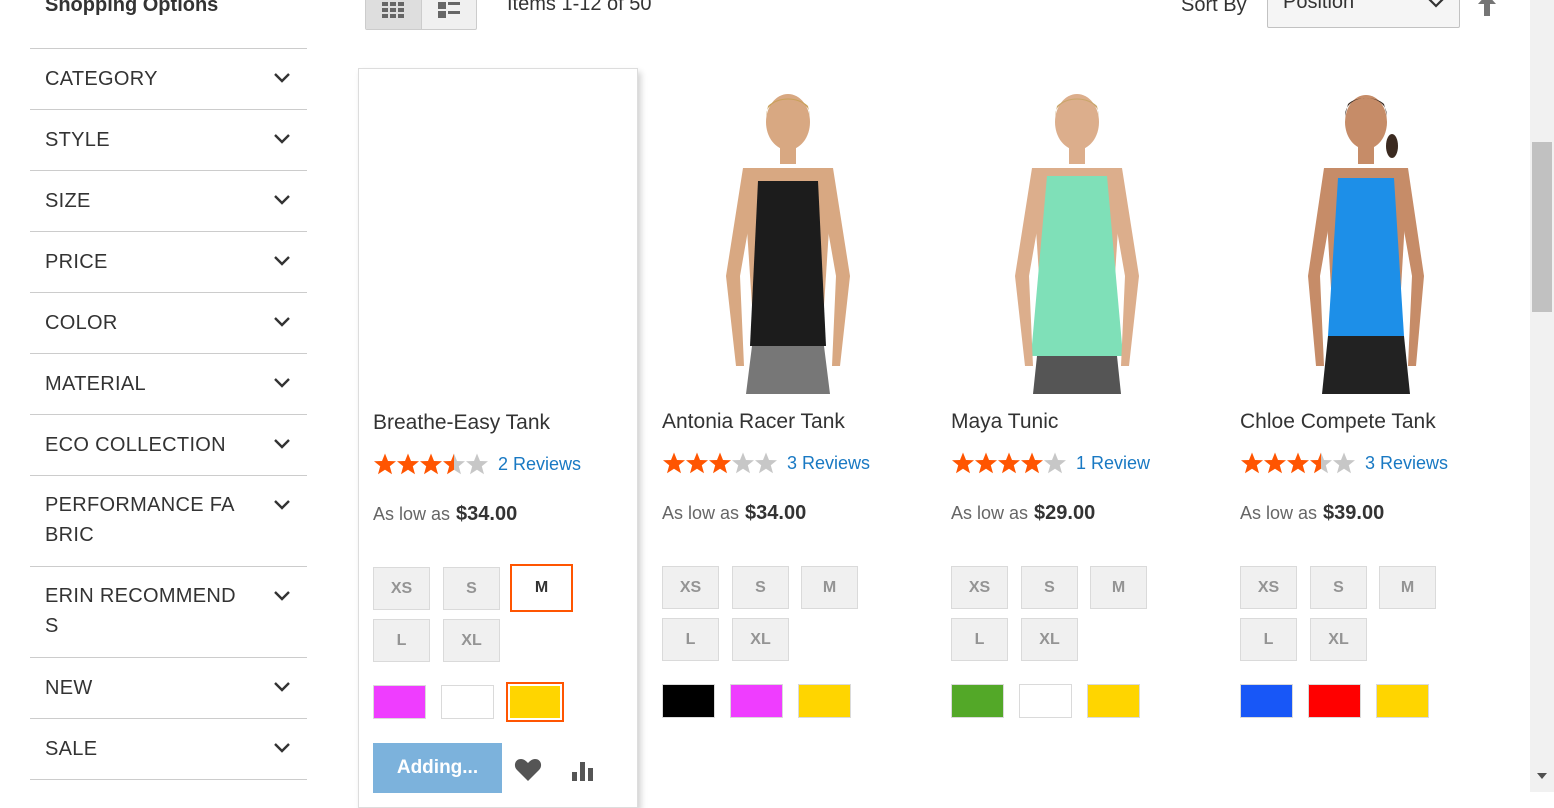  Describe the element at coordinates (1065, 513) in the screenshot. I see `price-value: $29.00` at that location.